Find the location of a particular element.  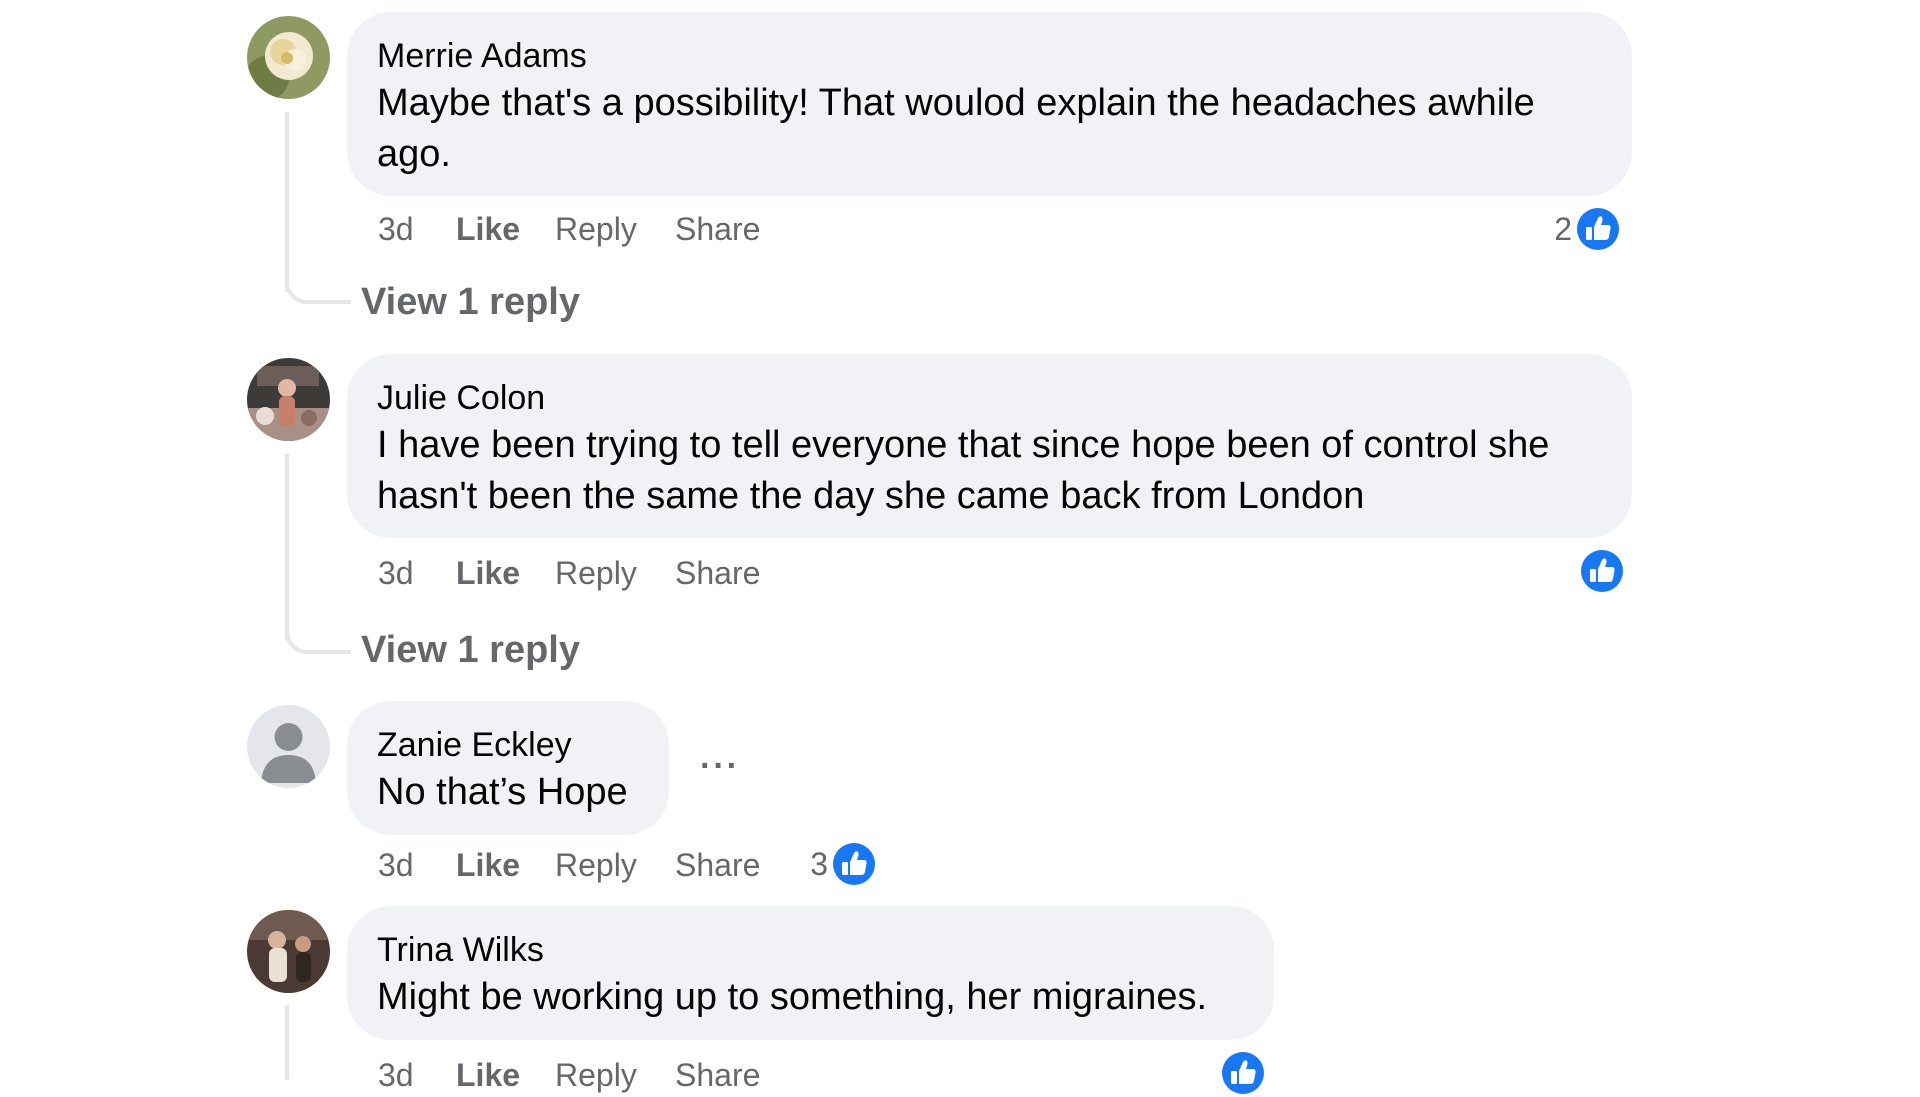

comment-author: Merrie Adams is located at coordinates (989, 56).